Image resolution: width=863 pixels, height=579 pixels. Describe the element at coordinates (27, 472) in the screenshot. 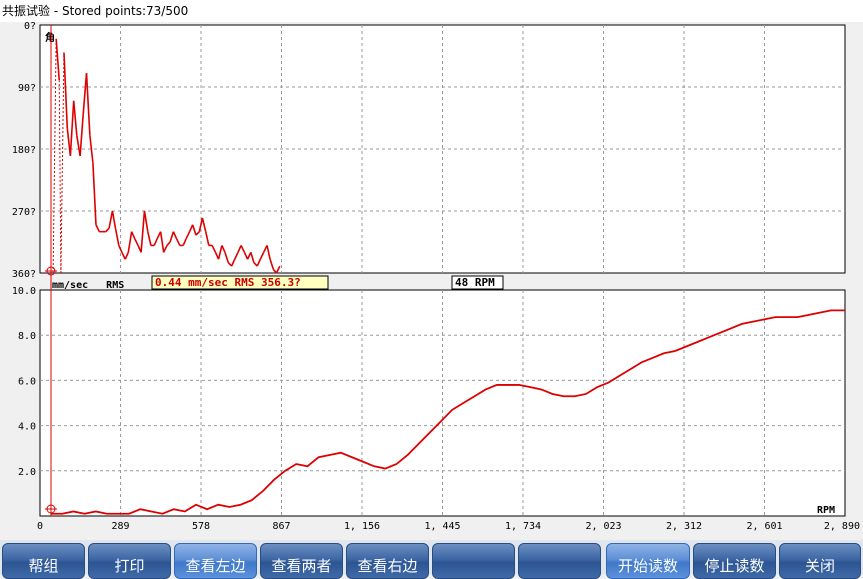

I see `bottom-y-tick-label: 2.0` at that location.